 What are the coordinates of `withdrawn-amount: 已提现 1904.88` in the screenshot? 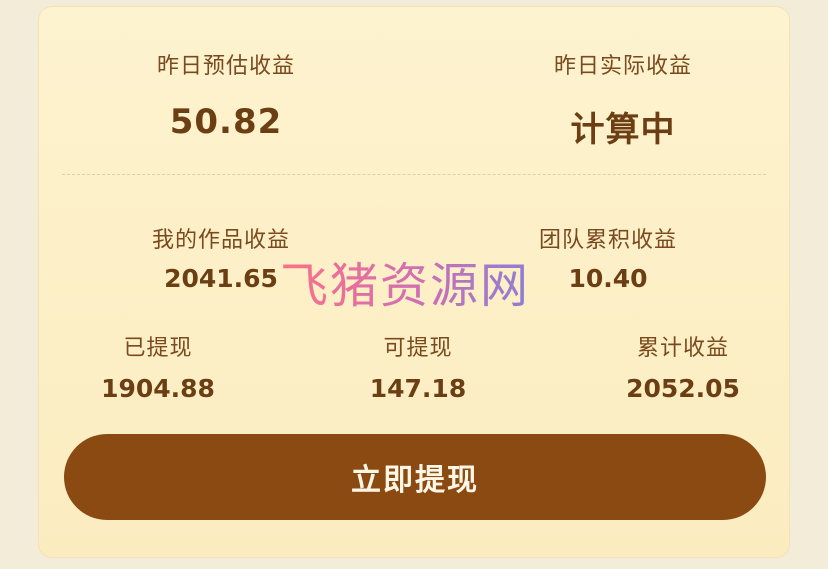 It's located at (158, 366).